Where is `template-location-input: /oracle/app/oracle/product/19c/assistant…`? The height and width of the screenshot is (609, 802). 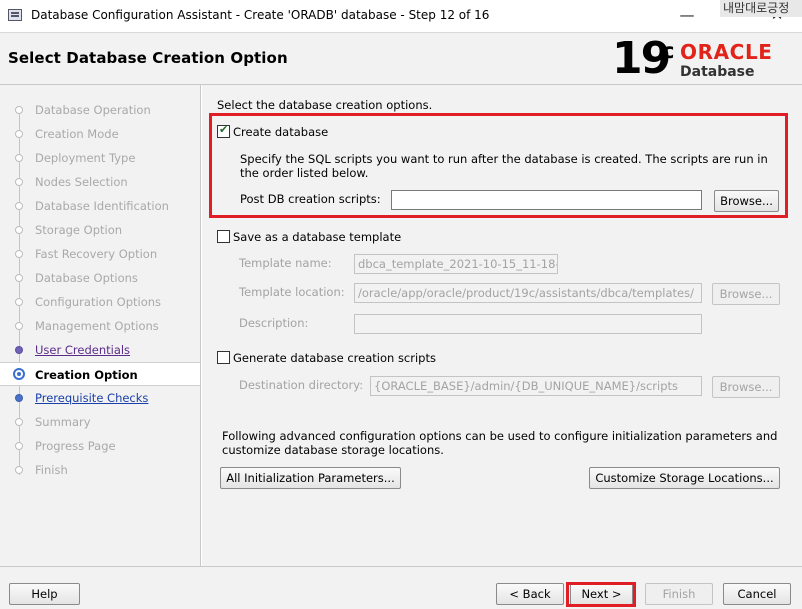
template-location-input: /oracle/app/oracle/product/19c/assistant… is located at coordinates (528, 293).